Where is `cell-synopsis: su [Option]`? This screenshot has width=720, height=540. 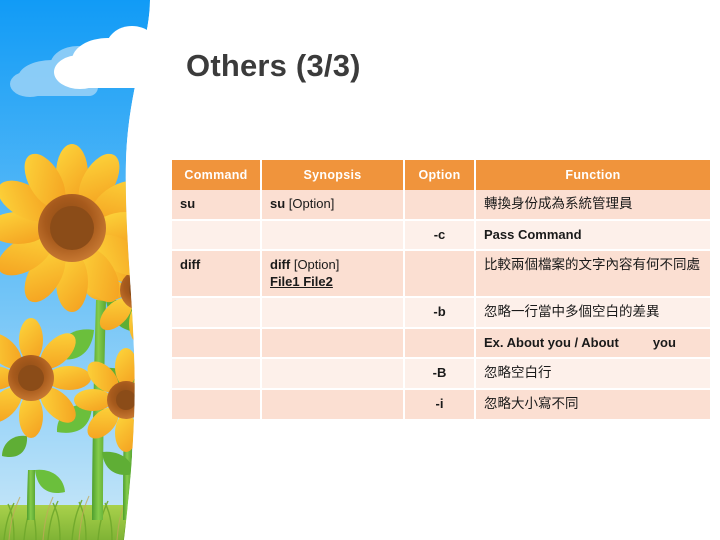 cell-synopsis: su [Option] is located at coordinates (333, 205).